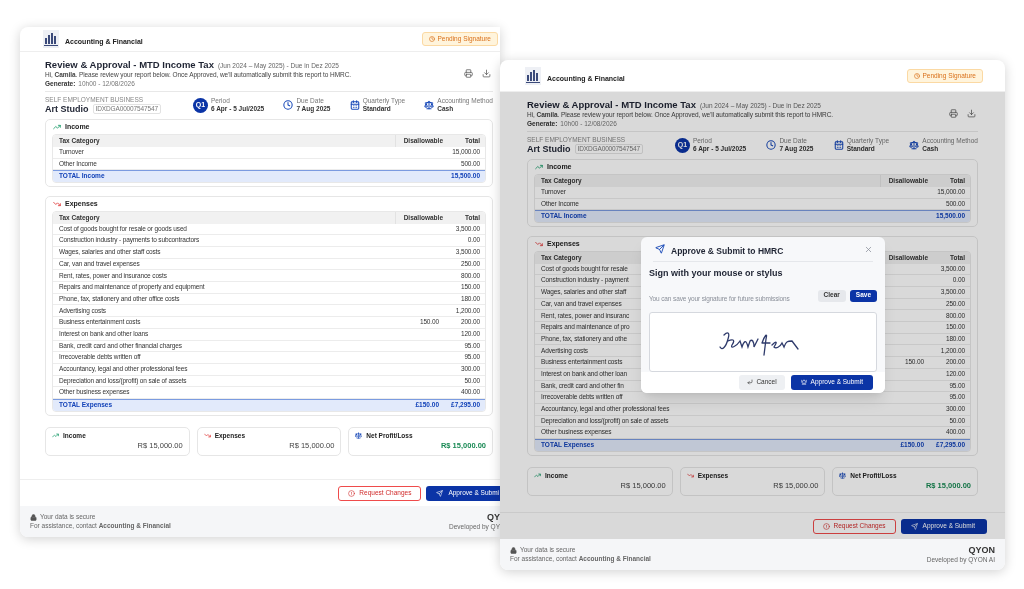 Image resolution: width=1024 pixels, height=589 pixels. I want to click on return-icon, so click(750, 382).